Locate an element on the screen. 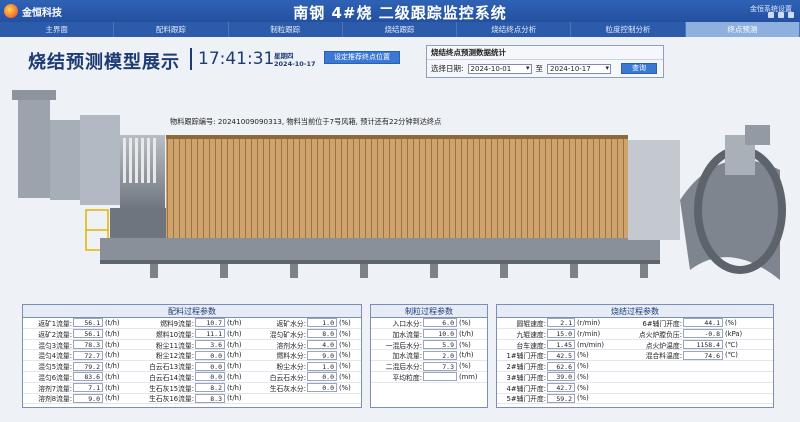  close-icon is located at coordinates (791, 15).